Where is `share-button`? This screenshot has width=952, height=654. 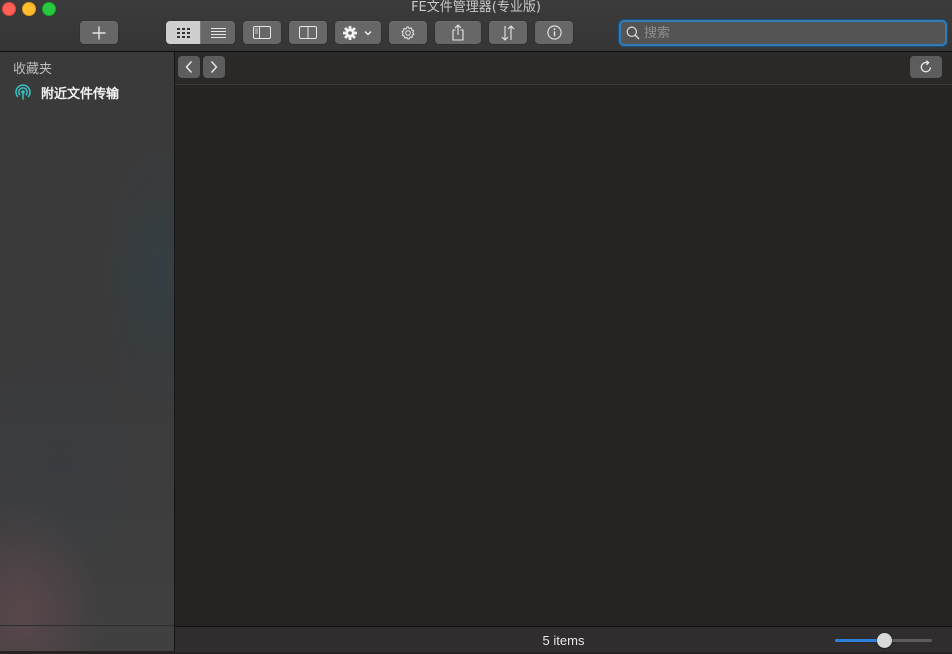 share-button is located at coordinates (458, 32).